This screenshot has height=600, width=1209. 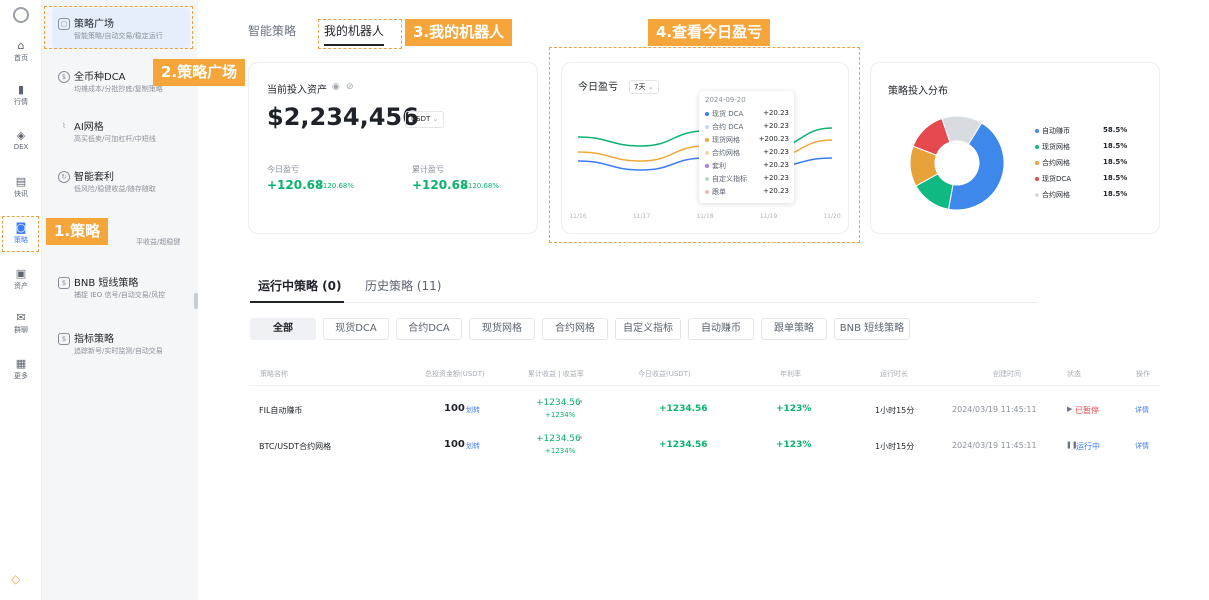 What do you see at coordinates (895, 410) in the screenshot?
I see `row-duration: 1小时15分` at bounding box center [895, 410].